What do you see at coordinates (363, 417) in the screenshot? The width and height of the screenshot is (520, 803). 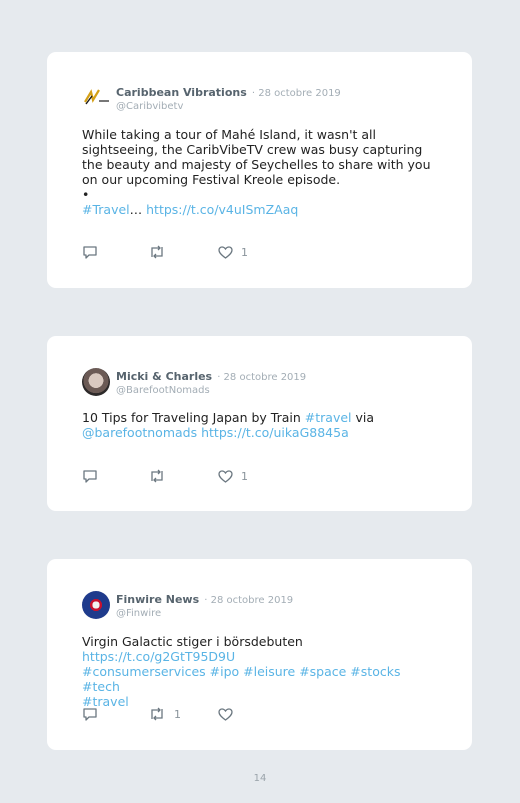 I see `tweet-body-cont: via` at bounding box center [363, 417].